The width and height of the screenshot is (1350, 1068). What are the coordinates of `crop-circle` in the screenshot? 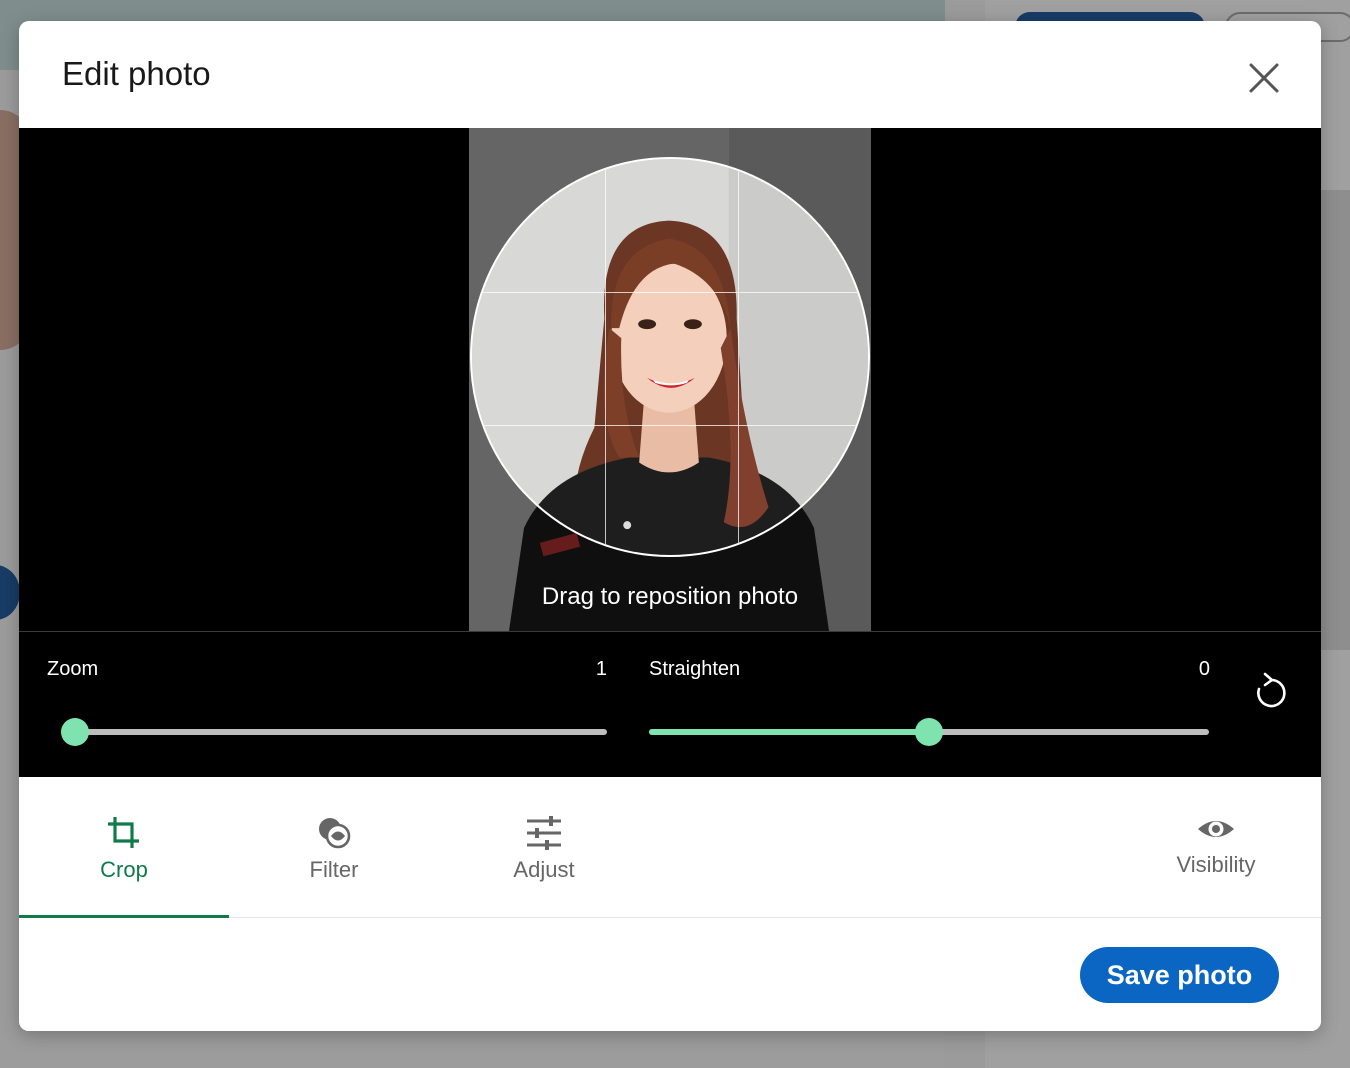 It's located at (670, 357).